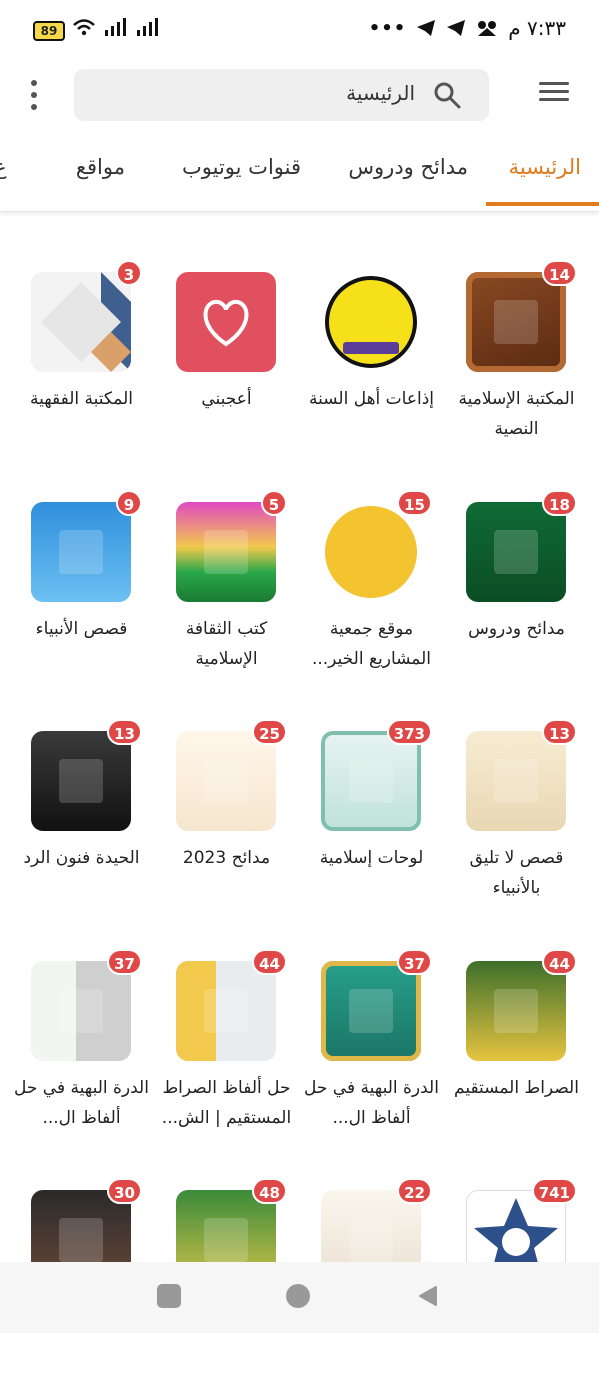 This screenshot has width=599, height=1390. I want to click on grid-item: 18 مدائح ودروس, so click(516, 596).